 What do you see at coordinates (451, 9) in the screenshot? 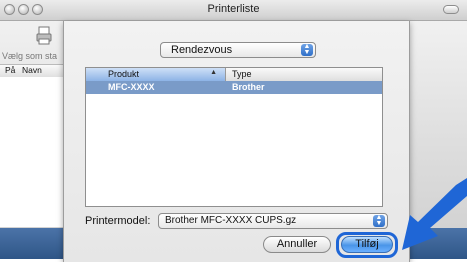
I see `toolbar-toggle-button` at bounding box center [451, 9].